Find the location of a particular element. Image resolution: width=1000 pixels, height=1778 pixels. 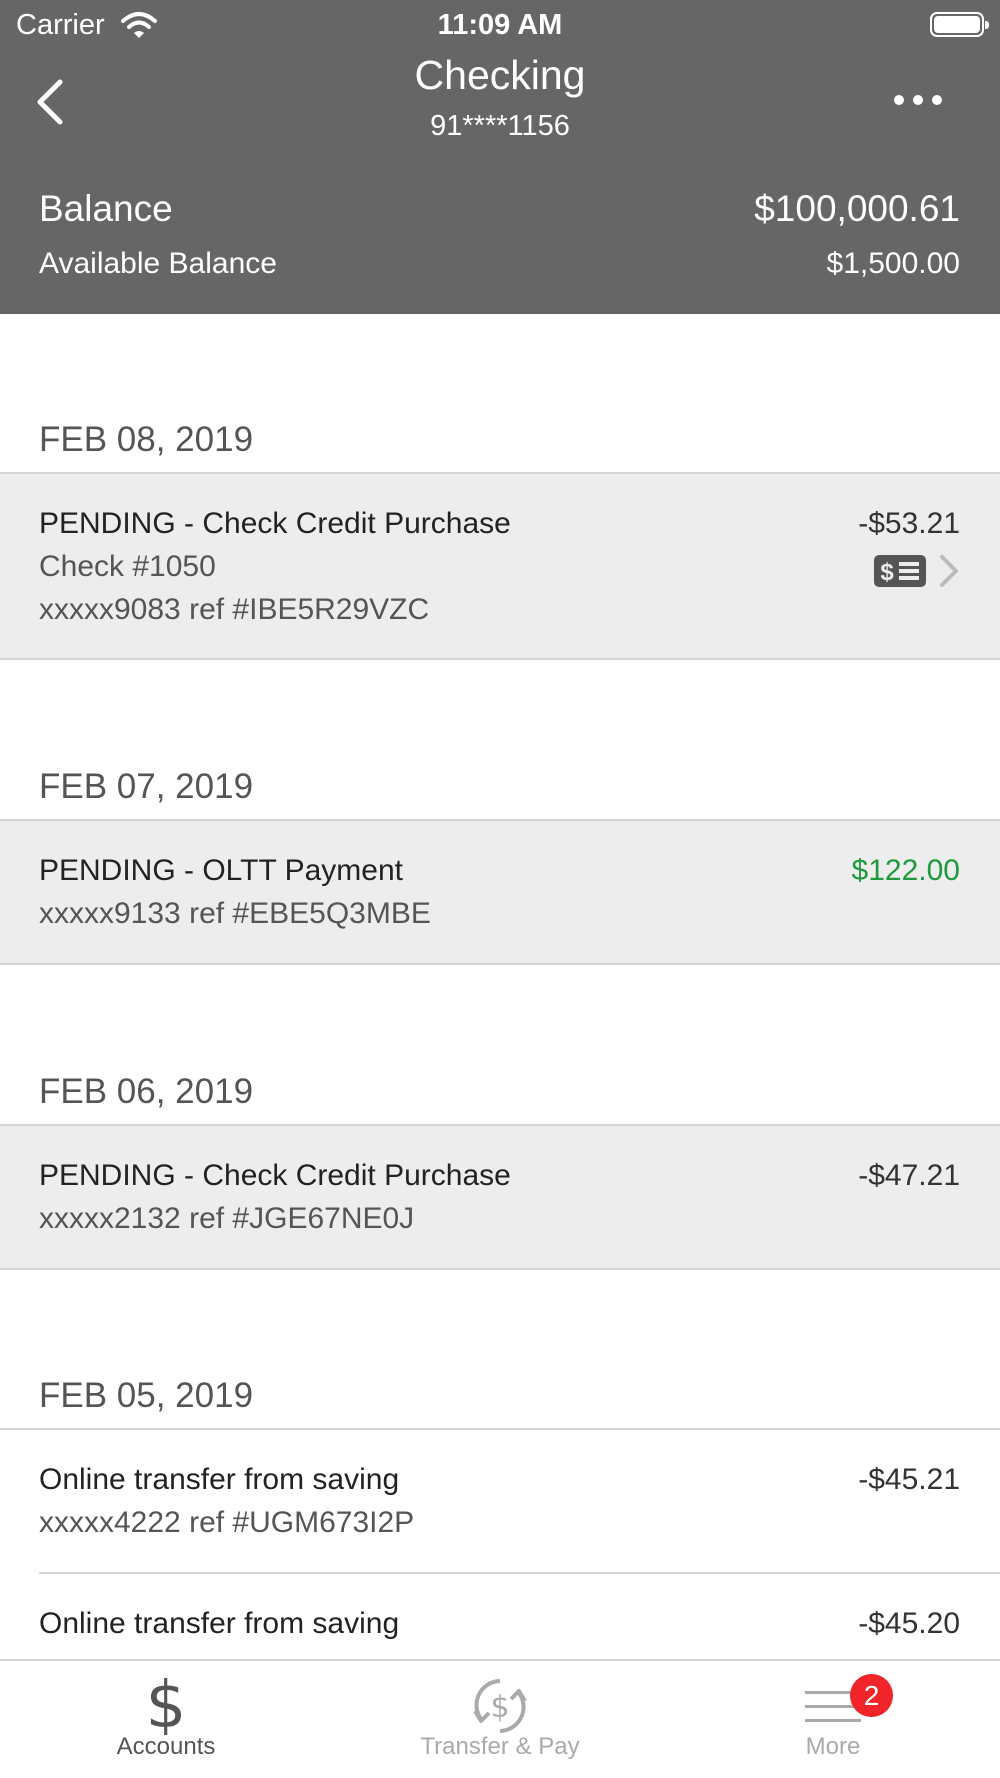

tab-label: More is located at coordinates (833, 1746).